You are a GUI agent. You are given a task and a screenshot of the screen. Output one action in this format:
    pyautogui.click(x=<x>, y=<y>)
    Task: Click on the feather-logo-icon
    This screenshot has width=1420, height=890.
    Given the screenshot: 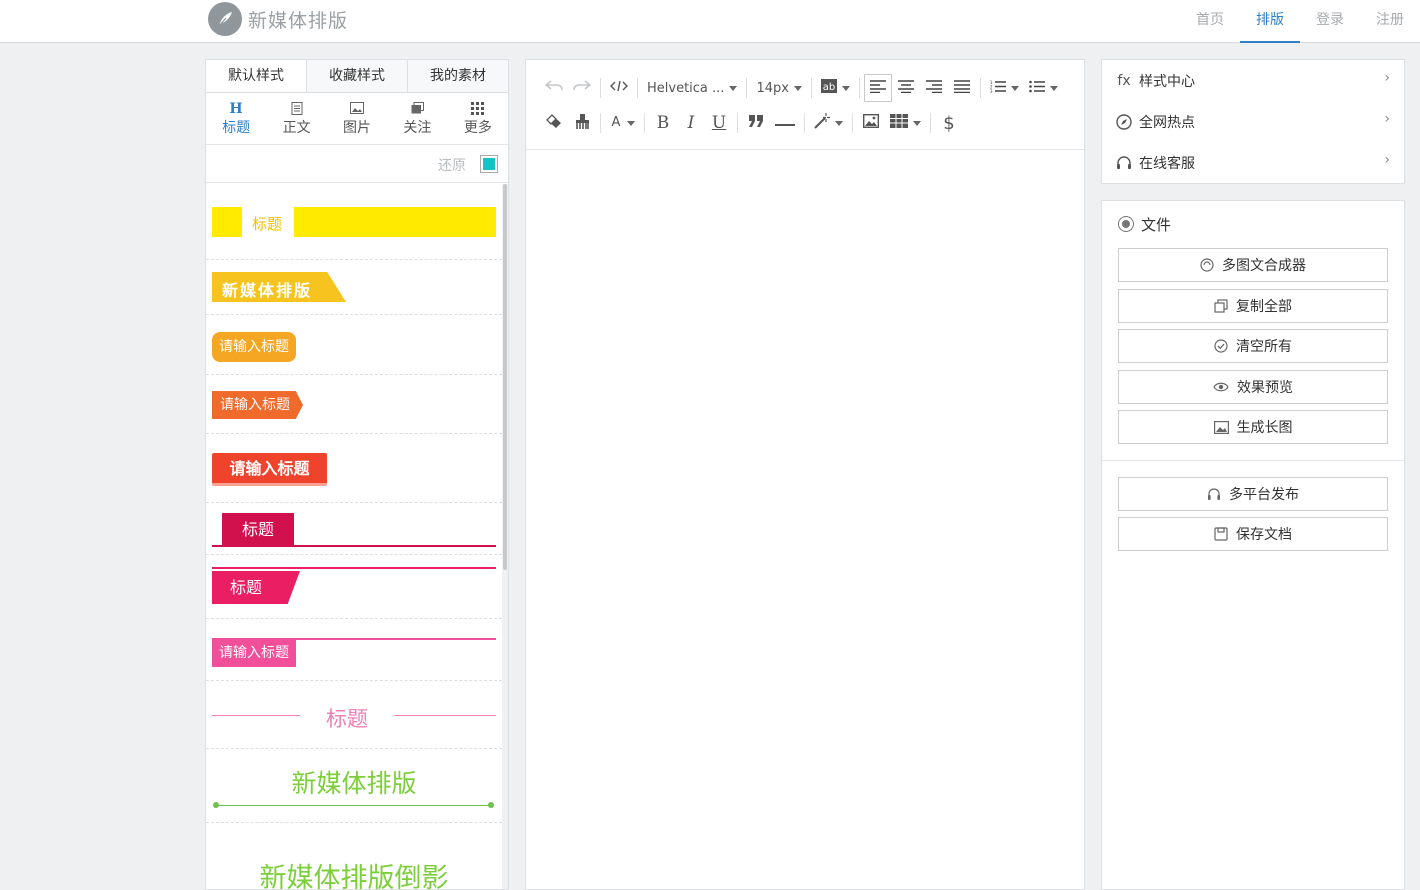 What is the action you would take?
    pyautogui.click(x=225, y=19)
    